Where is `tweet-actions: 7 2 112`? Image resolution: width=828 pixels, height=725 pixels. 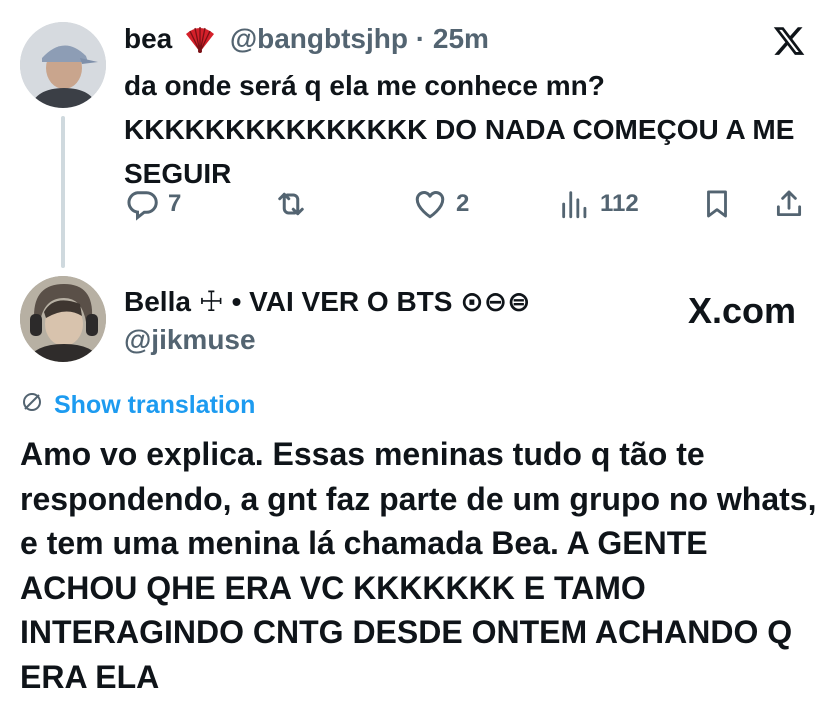
tweet-actions: 7 2 112 is located at coordinates (469, 206).